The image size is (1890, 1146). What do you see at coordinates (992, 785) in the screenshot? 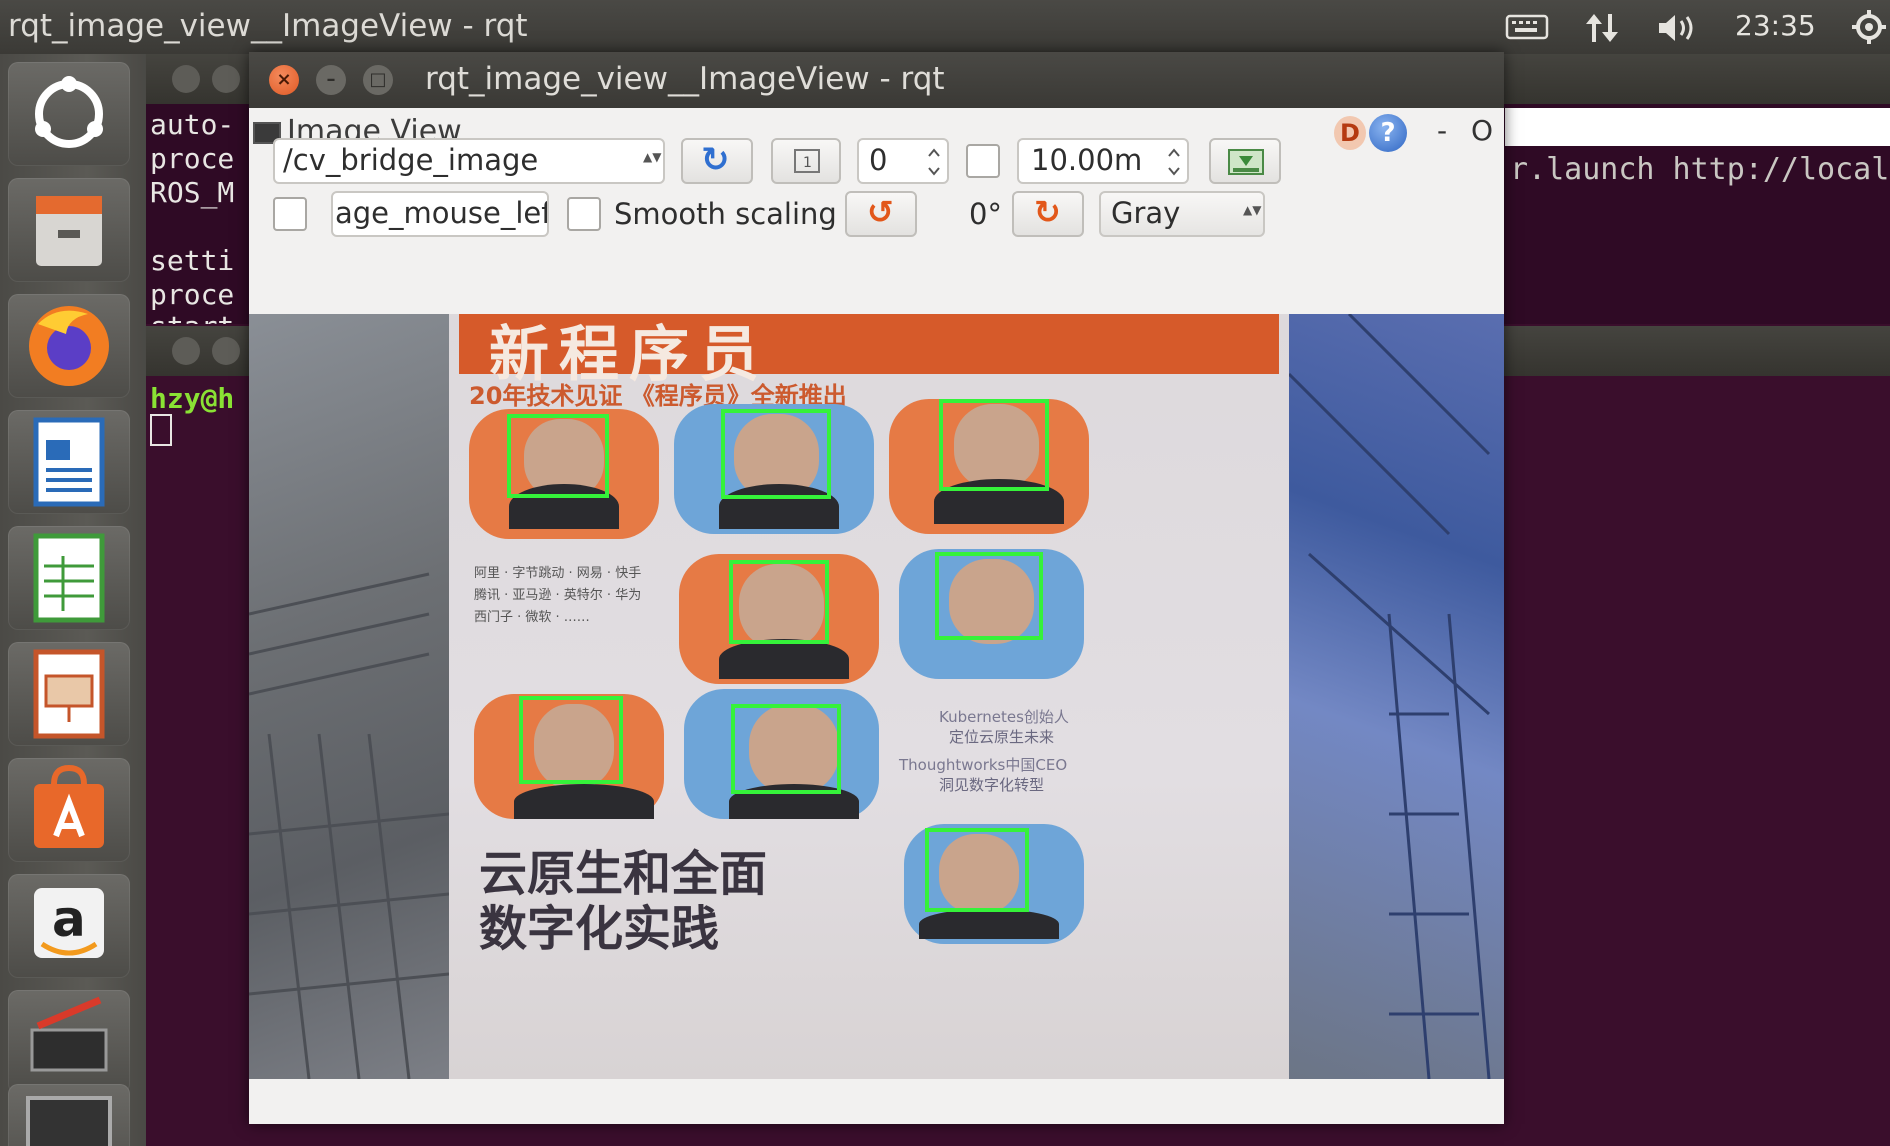
I see `poster-note: 洞见数字化转型` at bounding box center [992, 785].